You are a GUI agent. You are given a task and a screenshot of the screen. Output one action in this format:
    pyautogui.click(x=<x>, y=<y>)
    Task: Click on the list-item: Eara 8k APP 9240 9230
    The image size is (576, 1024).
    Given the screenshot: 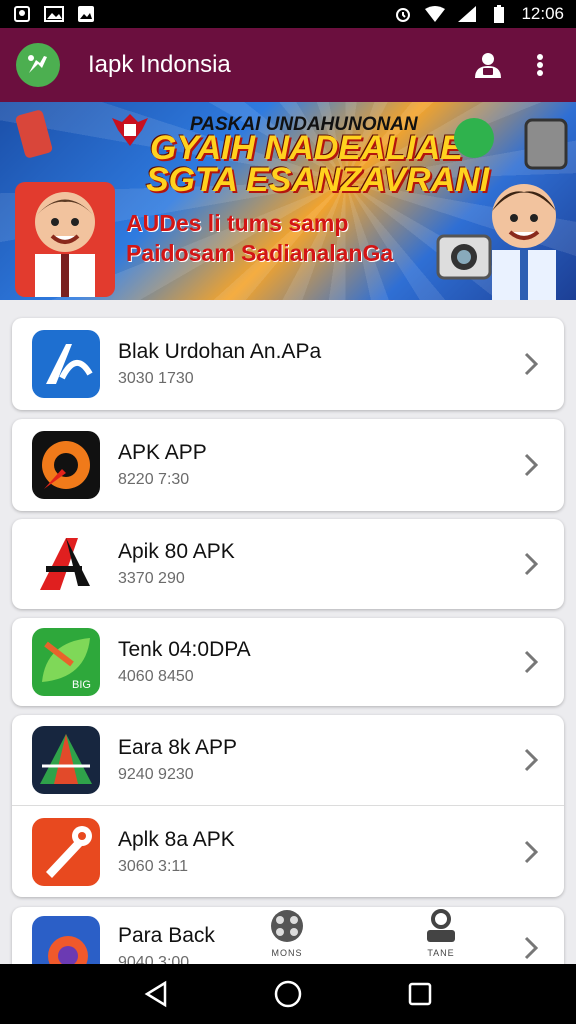 What is the action you would take?
    pyautogui.click(x=288, y=760)
    